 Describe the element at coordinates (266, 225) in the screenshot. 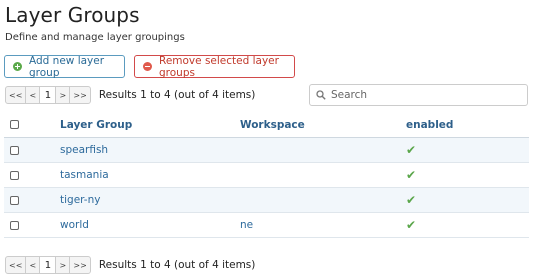

I see `table-row: world ne ✔` at that location.